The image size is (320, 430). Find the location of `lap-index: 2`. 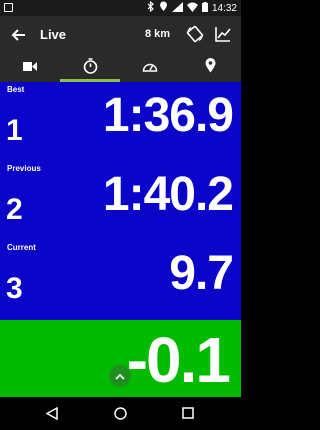

lap-index: 2 is located at coordinates (14, 209).